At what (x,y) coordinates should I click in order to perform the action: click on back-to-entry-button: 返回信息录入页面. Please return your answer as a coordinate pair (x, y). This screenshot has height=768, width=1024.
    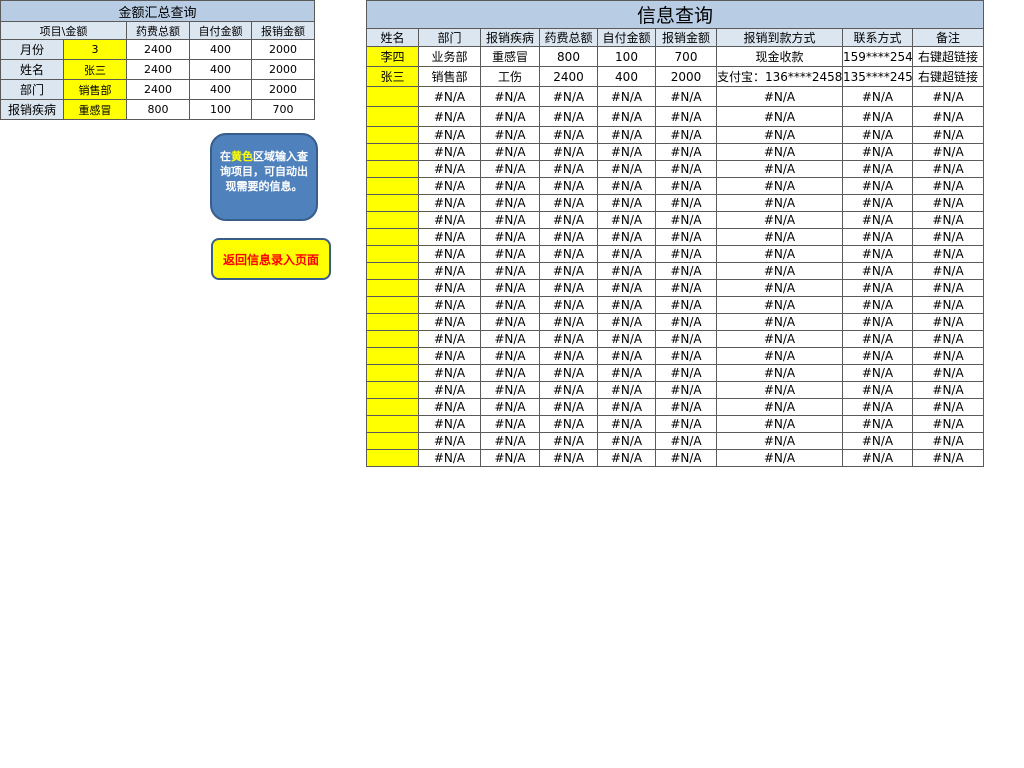
    Looking at the image, I should click on (271, 259).